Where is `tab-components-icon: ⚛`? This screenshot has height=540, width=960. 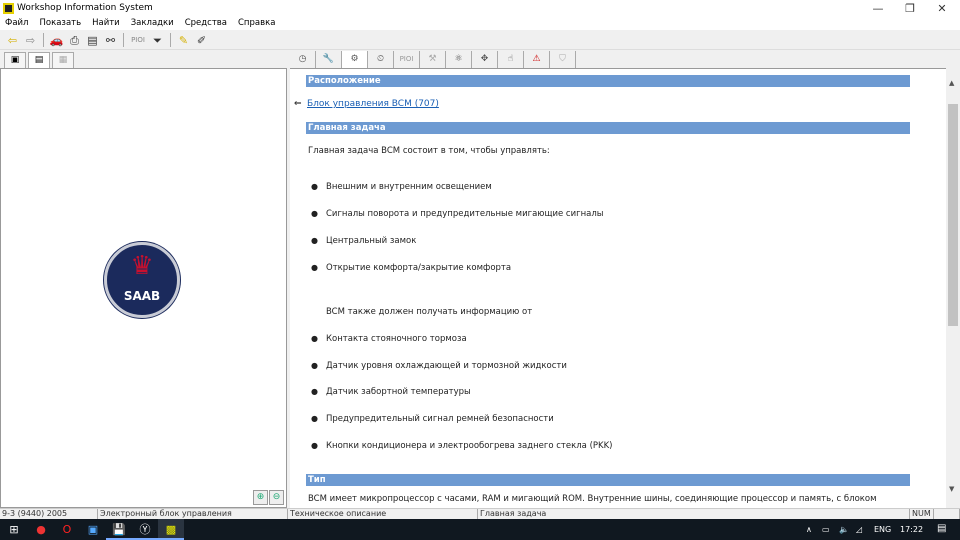
tab-components-icon: ⚛ is located at coordinates (459, 59).